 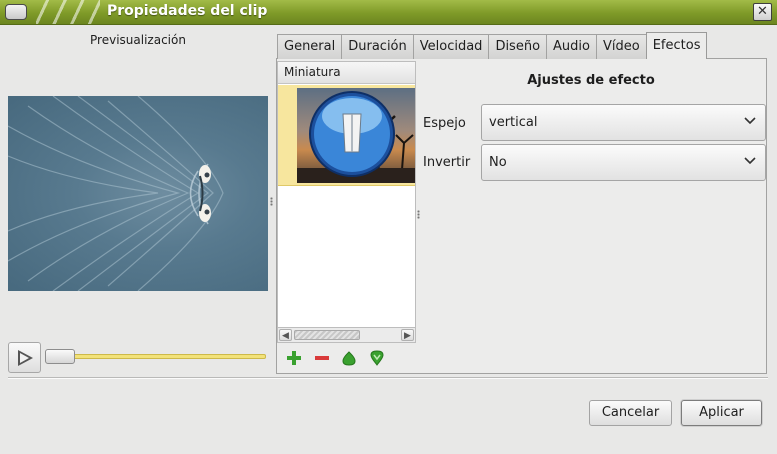 I want to click on mirror-label: Espejo, so click(x=444, y=123).